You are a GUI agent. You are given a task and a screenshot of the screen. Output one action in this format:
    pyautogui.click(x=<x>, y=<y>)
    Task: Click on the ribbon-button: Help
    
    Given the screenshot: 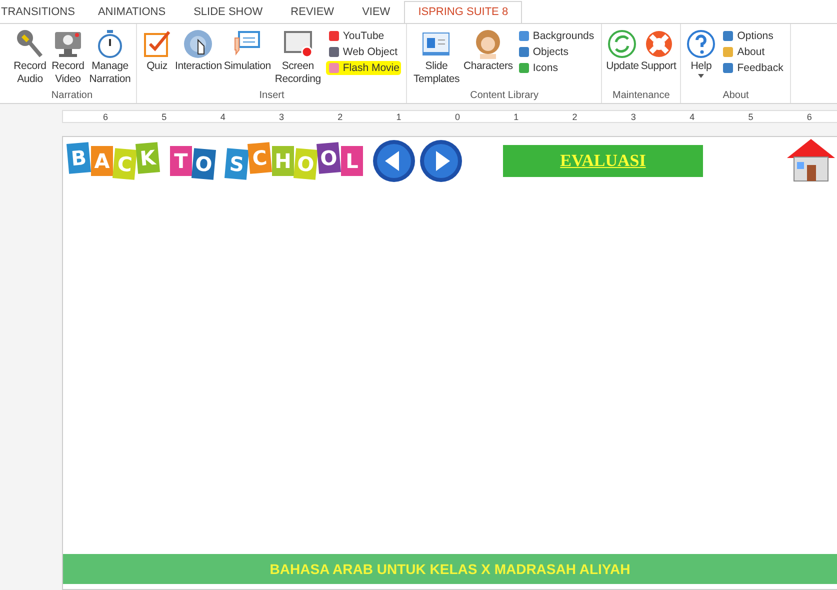 What is the action you would take?
    pyautogui.click(x=701, y=58)
    